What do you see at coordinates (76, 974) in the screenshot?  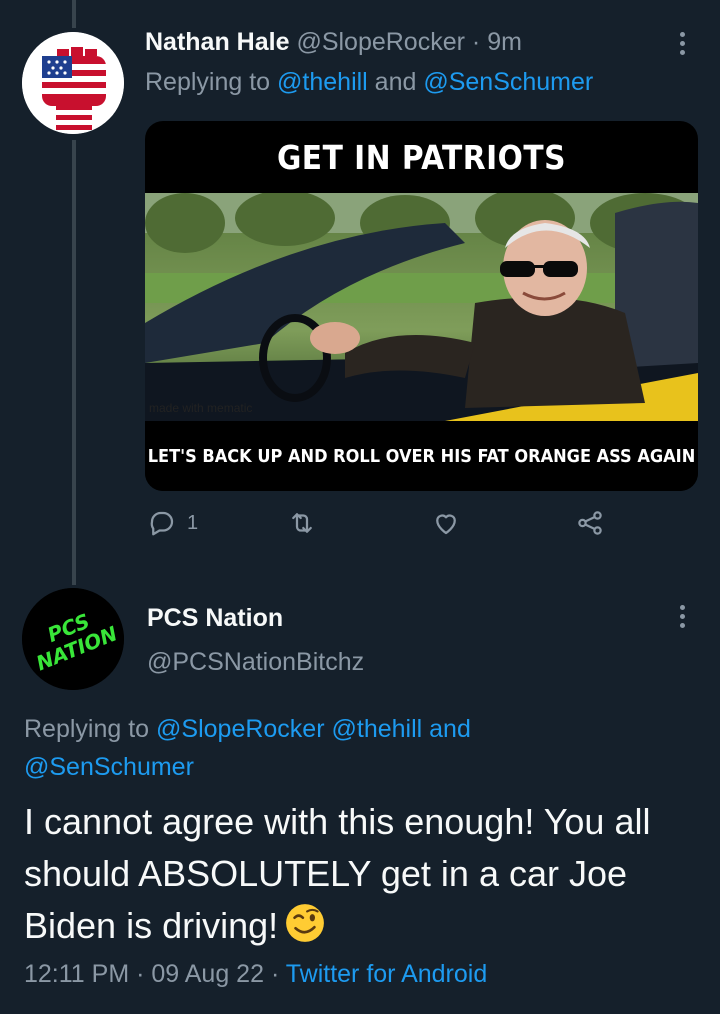 I see `meta-time: 12:11 PM` at bounding box center [76, 974].